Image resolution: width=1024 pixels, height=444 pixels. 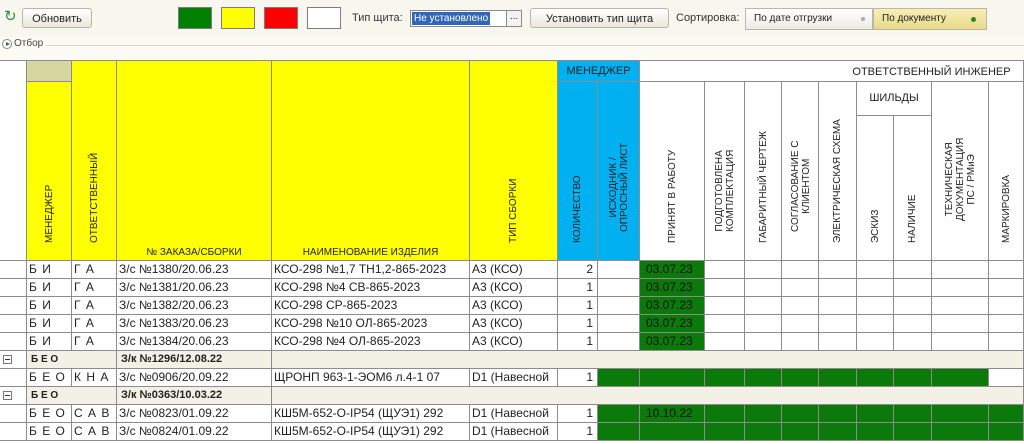 What do you see at coordinates (324, 18) in the screenshot?
I see `white-color-swatch` at bounding box center [324, 18].